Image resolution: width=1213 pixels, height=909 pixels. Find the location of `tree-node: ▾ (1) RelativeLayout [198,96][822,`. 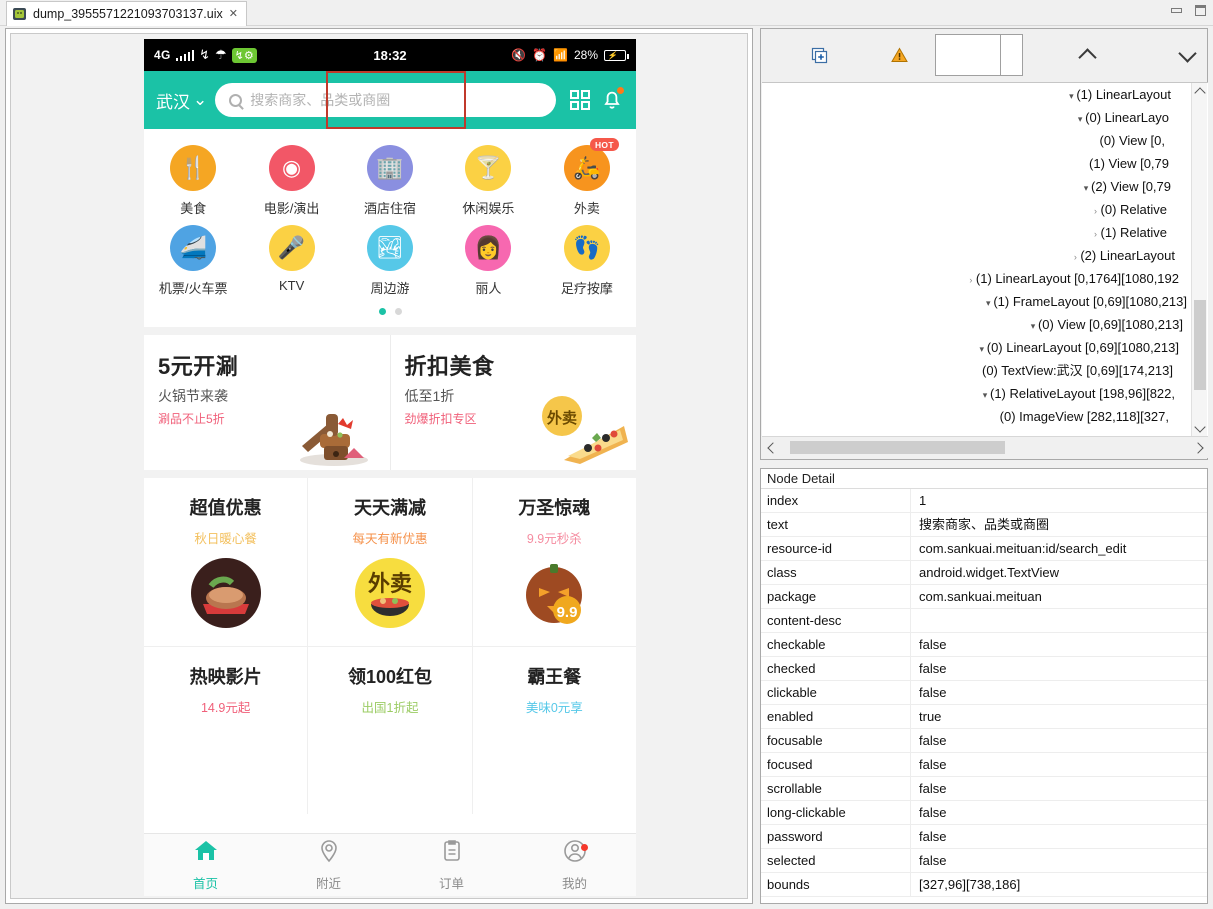

tree-node: ▾ (1) RelativeLayout [198,96][822, is located at coordinates (976, 393).